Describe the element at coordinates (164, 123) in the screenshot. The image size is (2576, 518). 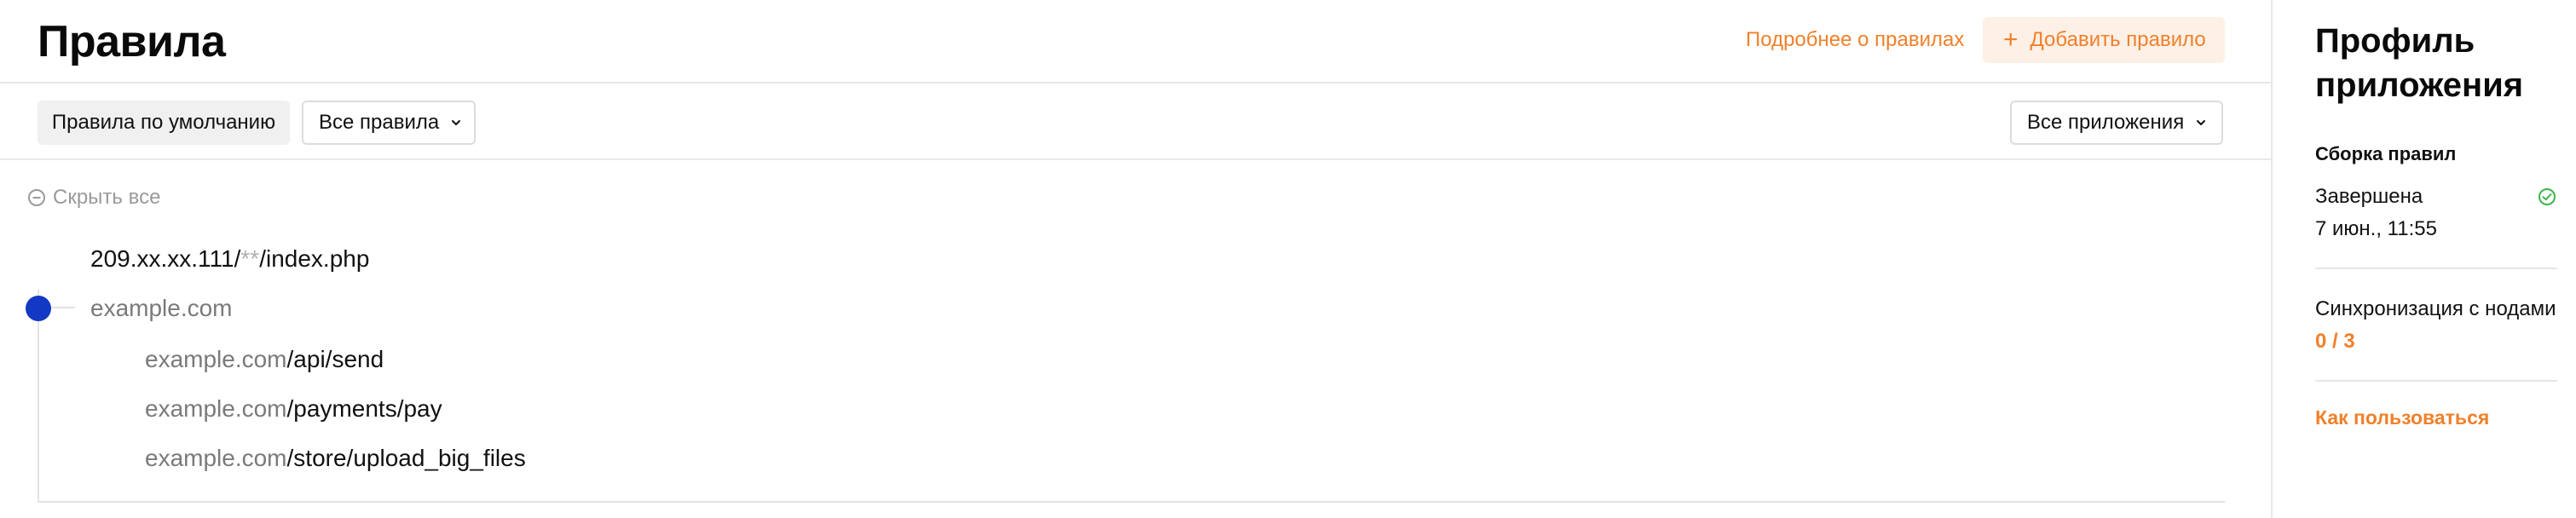
I see `default-rules-button: Правила по умолчанию` at that location.